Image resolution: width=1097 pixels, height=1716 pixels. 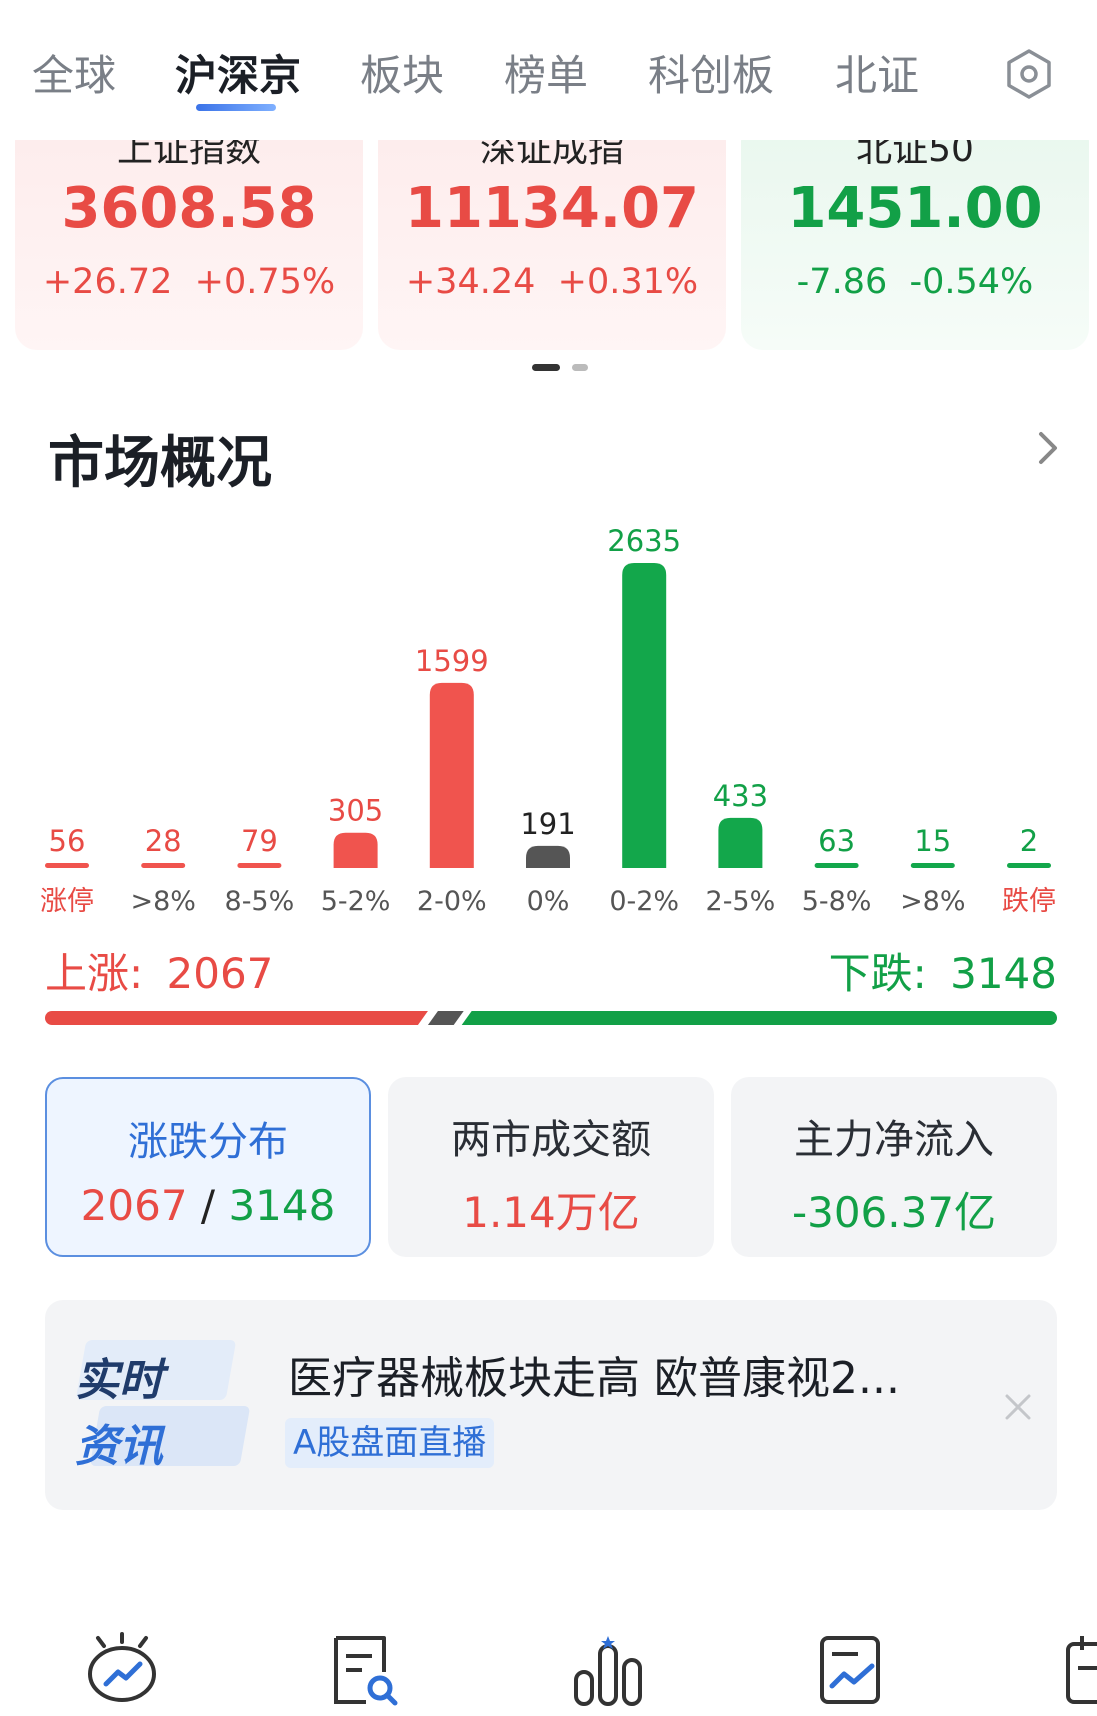 I want to click on realtime-news-badge: 实时 资讯, so click(x=163, y=1408).